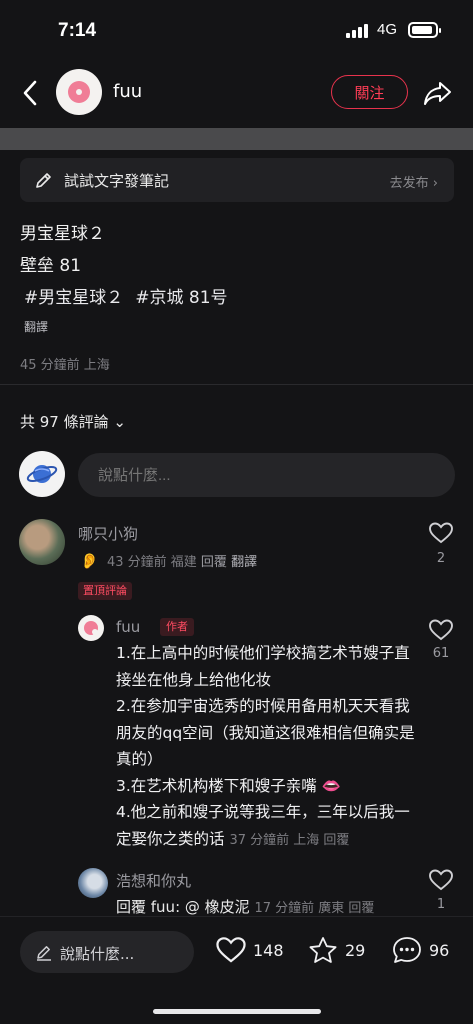 Image resolution: width=473 pixels, height=1024 pixels. What do you see at coordinates (181, 295) in the screenshot?
I see `hashtag: #京城 81号` at bounding box center [181, 295].